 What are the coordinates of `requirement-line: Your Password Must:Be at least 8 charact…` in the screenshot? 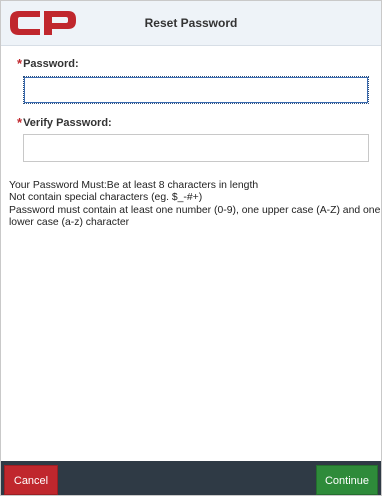 It's located at (134, 185).